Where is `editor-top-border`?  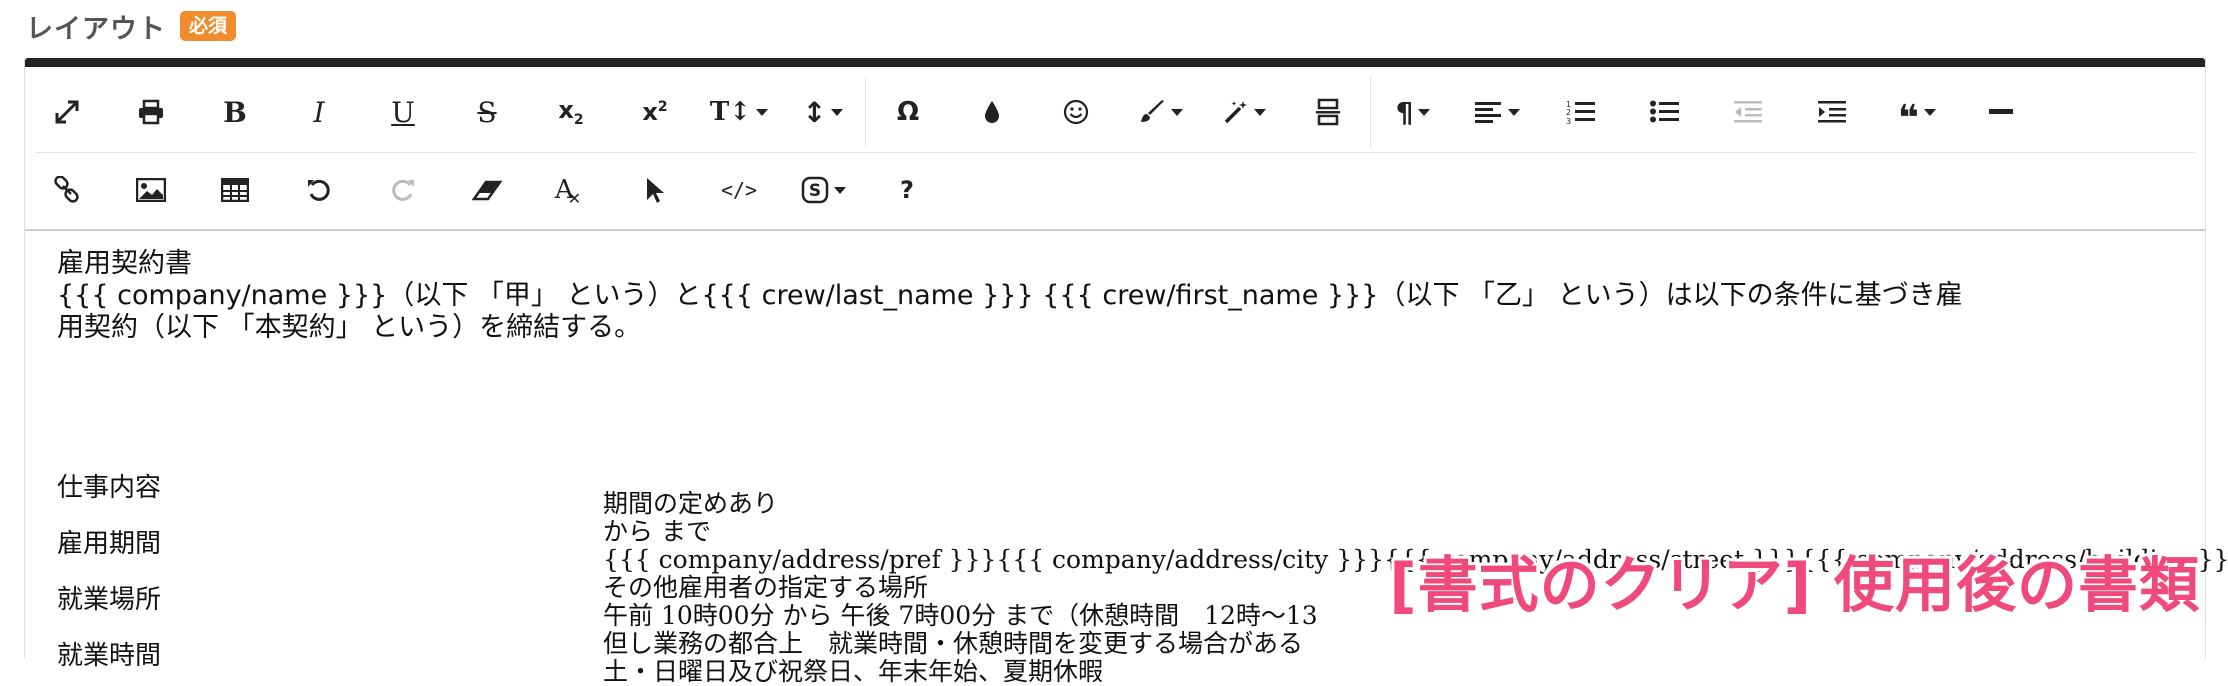 editor-top-border is located at coordinates (1115, 62).